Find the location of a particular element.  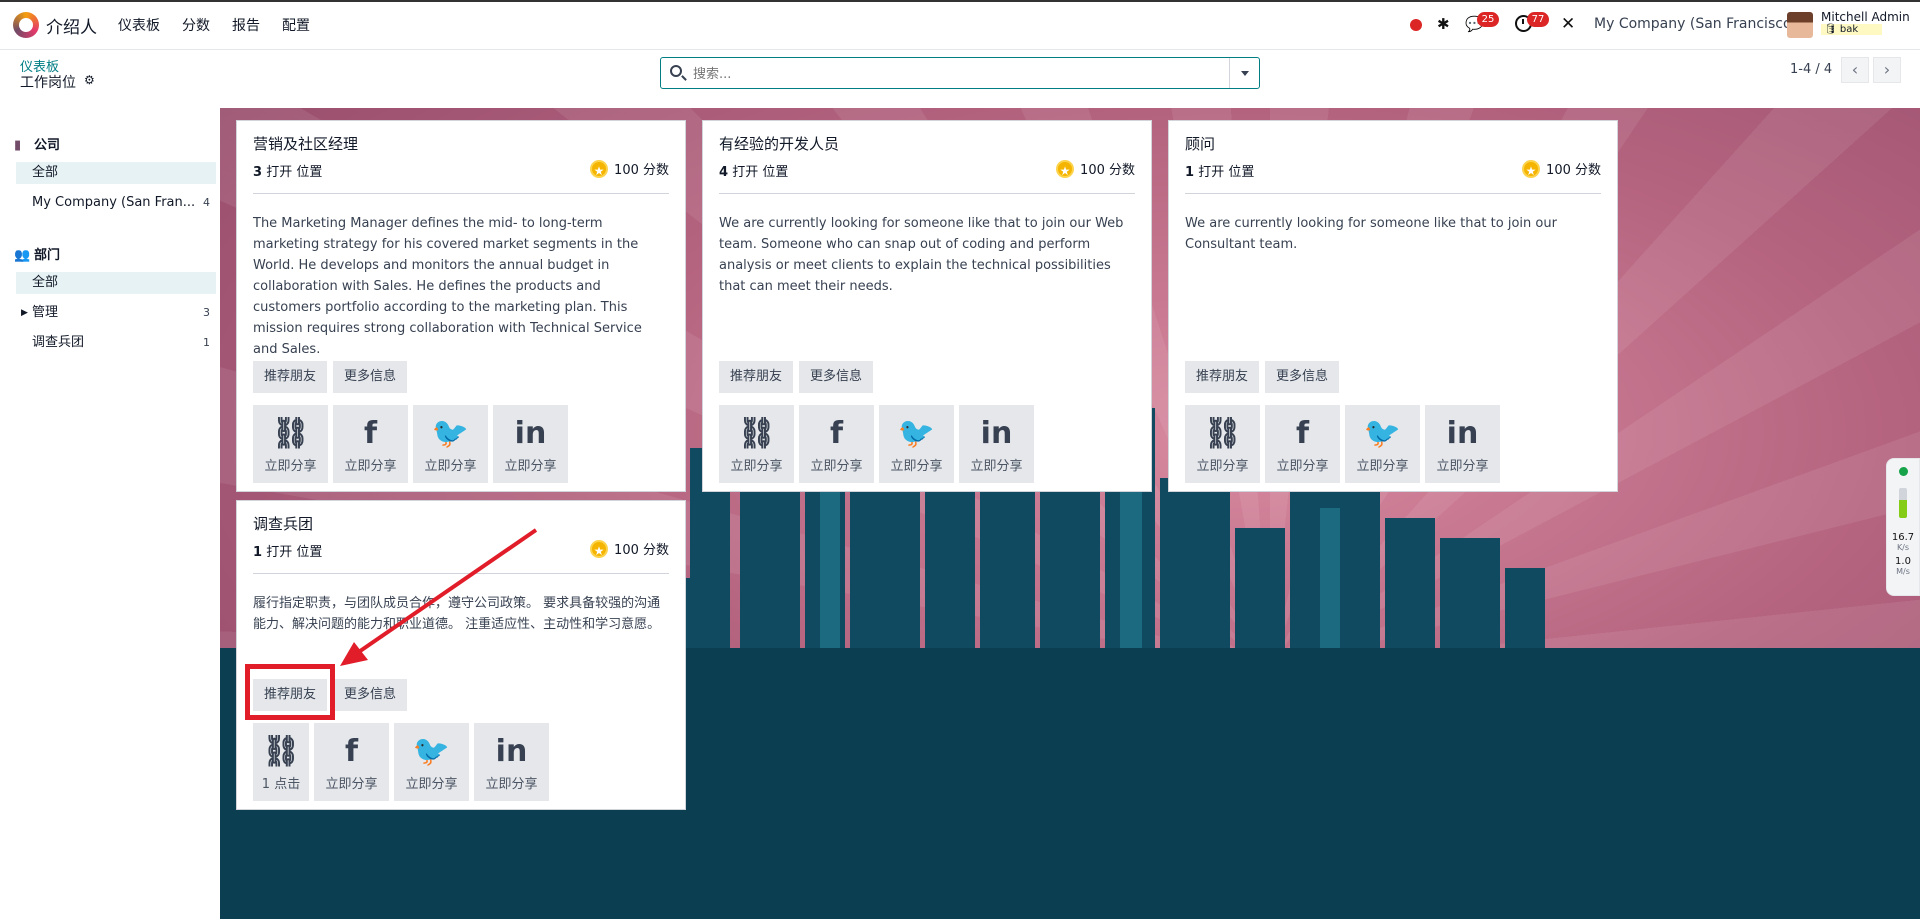

company-switcher: My Company (San Francisco) is located at coordinates (1695, 24).